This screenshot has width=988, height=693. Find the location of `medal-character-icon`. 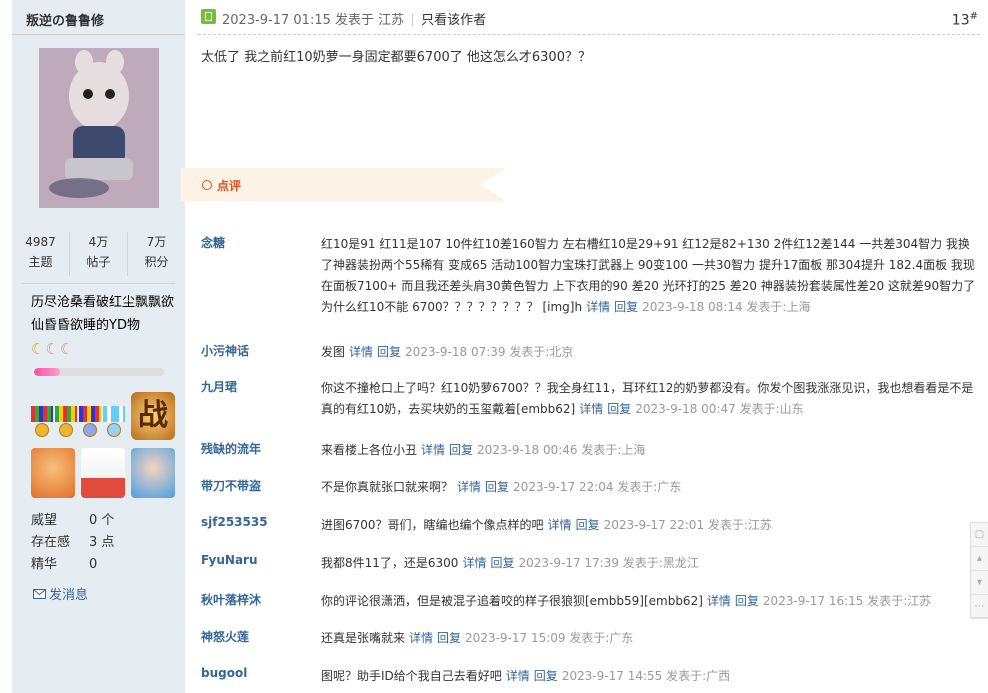

medal-character-icon is located at coordinates (53, 473).